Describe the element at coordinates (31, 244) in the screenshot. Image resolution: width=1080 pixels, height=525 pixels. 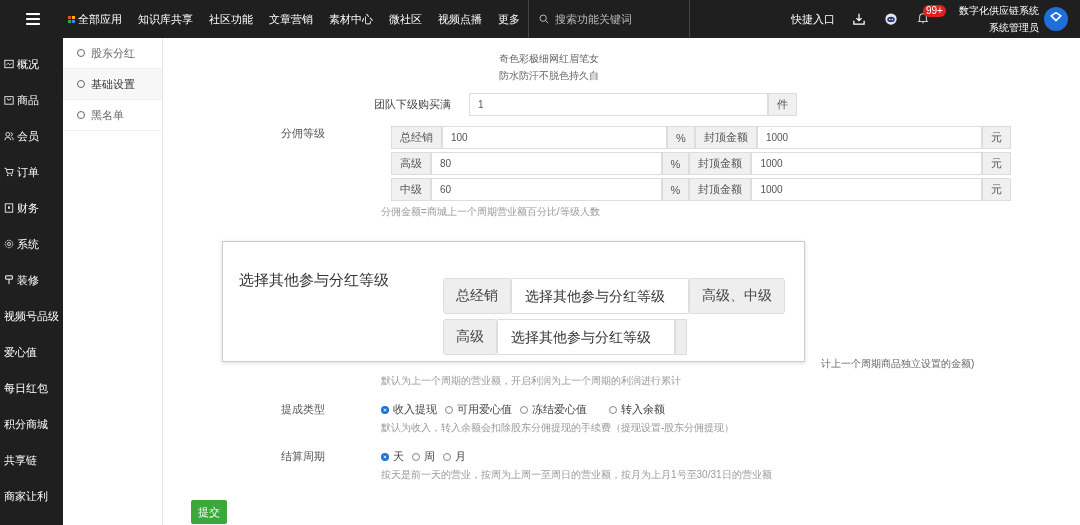
I see `sidebar-item: 系统` at that location.